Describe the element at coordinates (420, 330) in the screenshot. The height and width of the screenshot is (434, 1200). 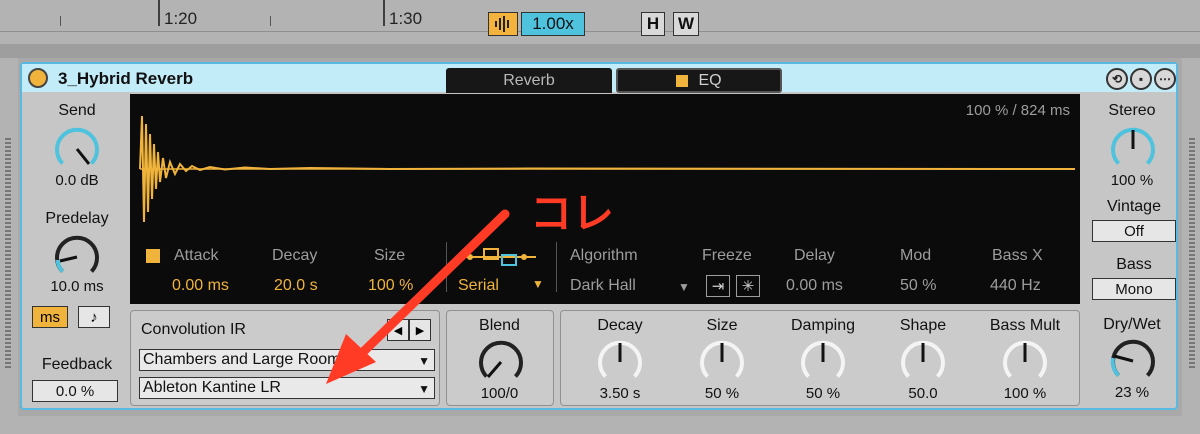
I see `next-ir-button: ▶` at that location.